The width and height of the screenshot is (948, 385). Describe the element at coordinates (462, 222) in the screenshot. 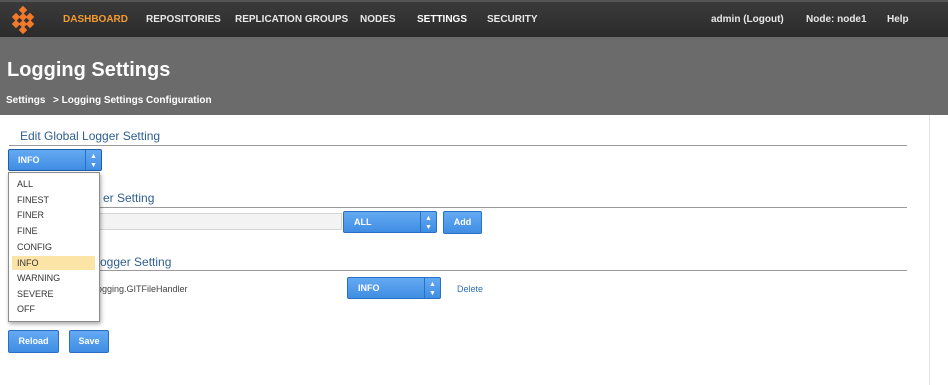

I see `add-button: Add` at that location.